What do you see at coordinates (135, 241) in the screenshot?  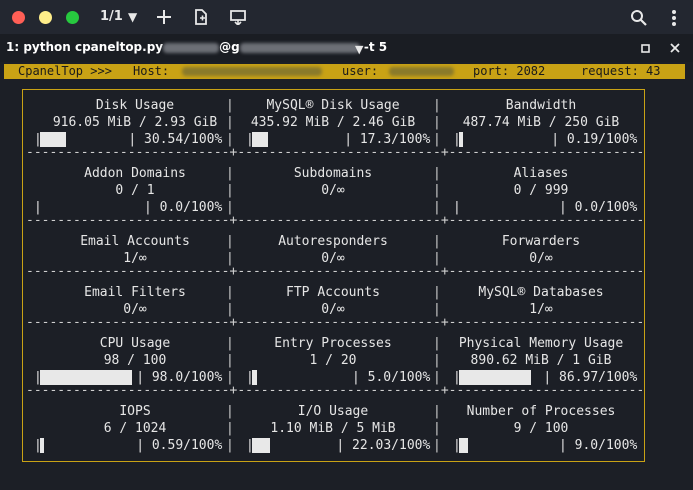 I see `stat-title: Email Accounts` at bounding box center [135, 241].